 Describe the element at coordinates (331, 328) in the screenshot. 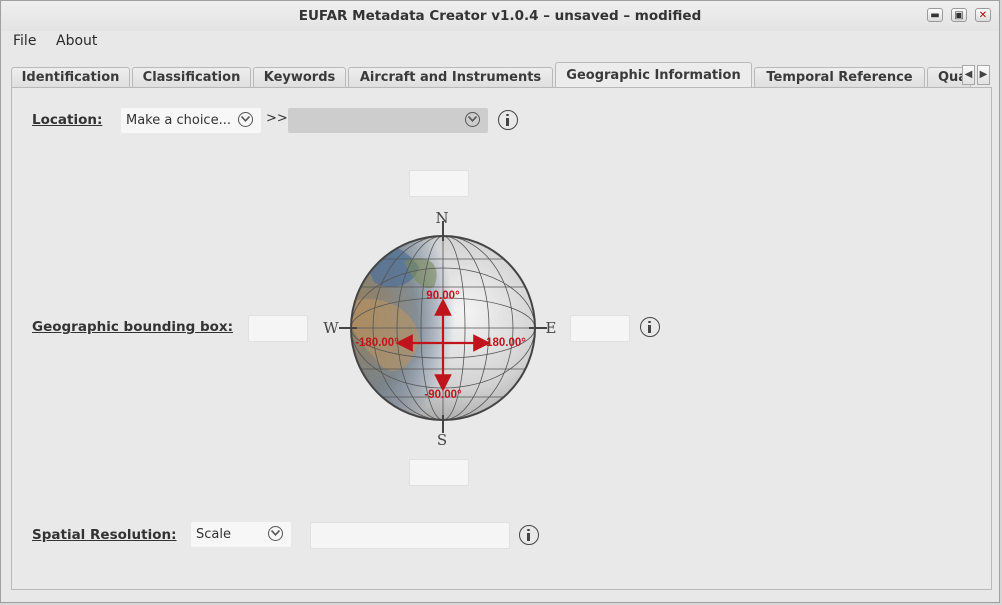

I see `compass-w-label: W` at that location.